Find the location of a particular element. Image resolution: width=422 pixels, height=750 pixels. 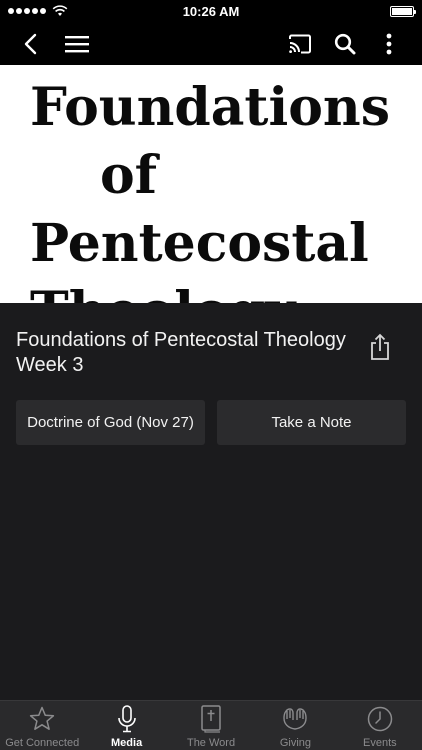

cast-button is located at coordinates (300, 44).